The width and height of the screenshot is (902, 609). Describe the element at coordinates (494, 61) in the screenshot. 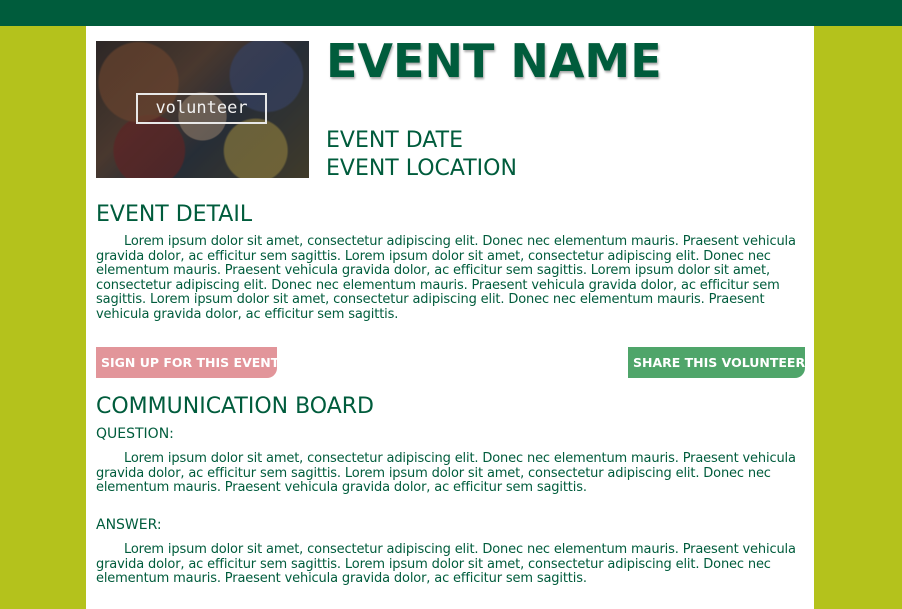

I see `event-name: EVENT NAME` at that location.